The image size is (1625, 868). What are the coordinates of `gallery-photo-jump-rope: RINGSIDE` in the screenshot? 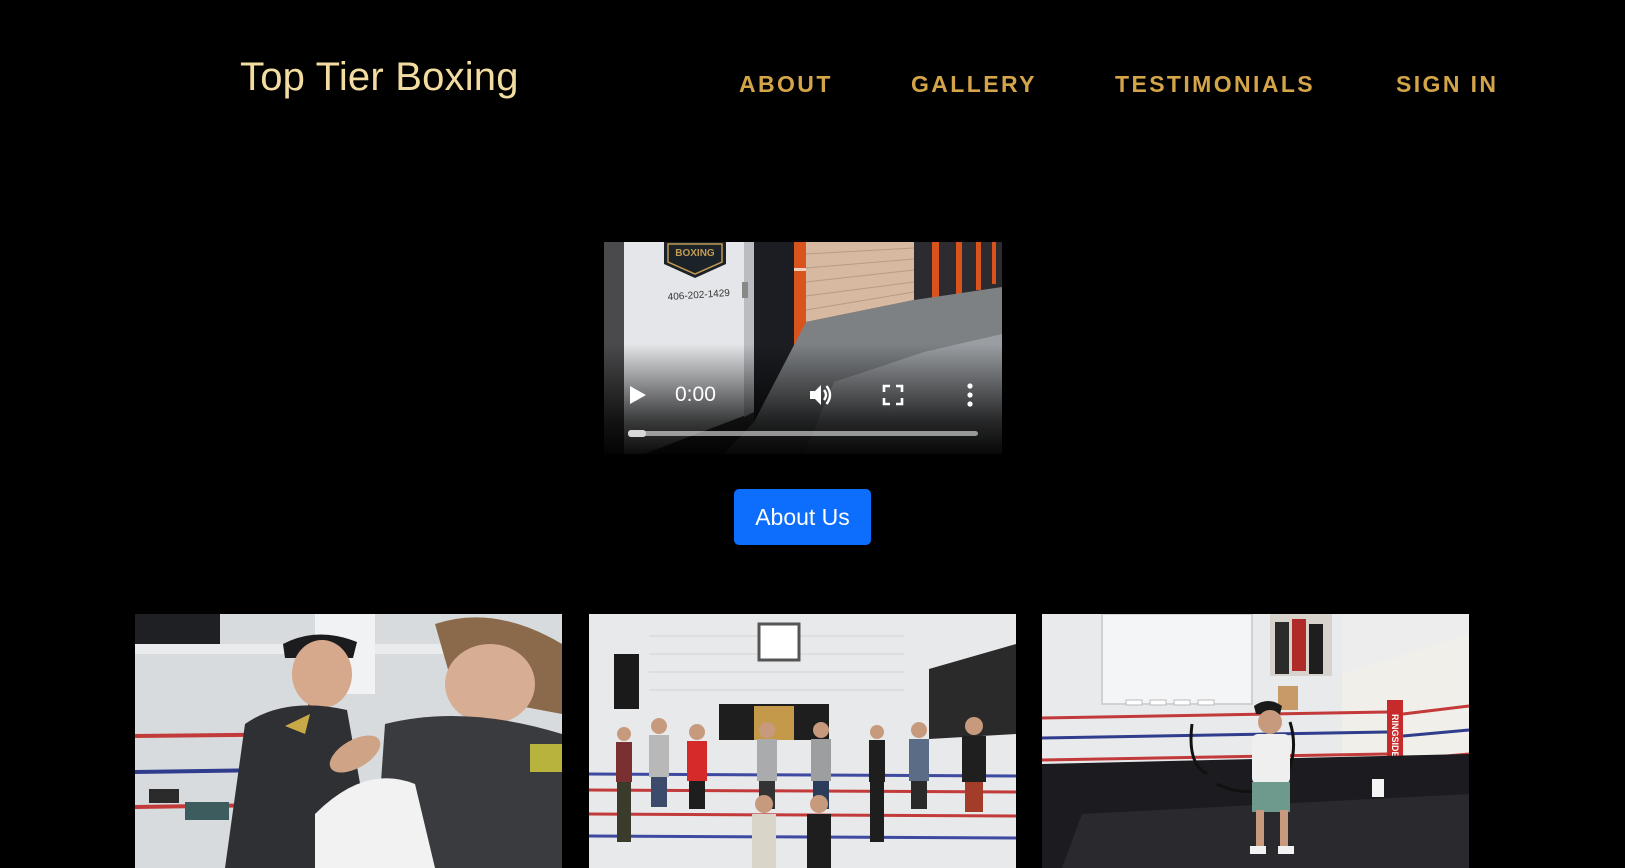 It's located at (1255, 741).